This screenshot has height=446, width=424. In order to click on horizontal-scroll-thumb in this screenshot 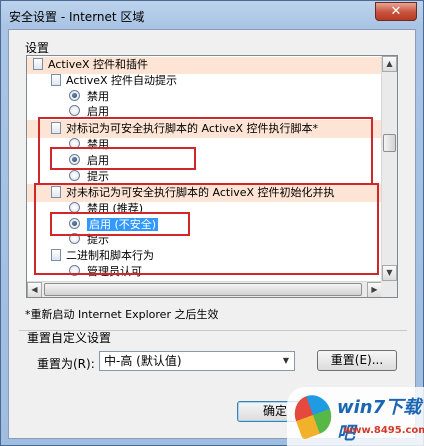, I will do `click(203, 289)`.